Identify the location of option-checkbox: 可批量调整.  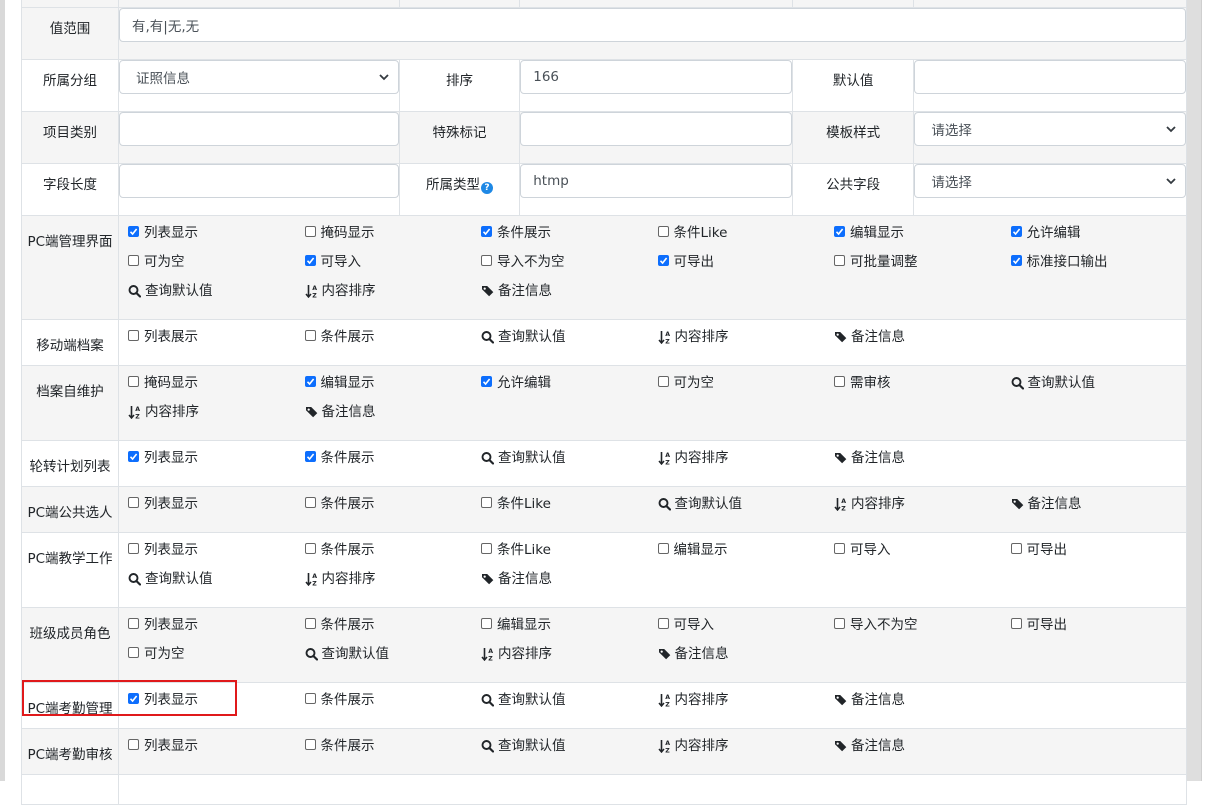
(921, 267).